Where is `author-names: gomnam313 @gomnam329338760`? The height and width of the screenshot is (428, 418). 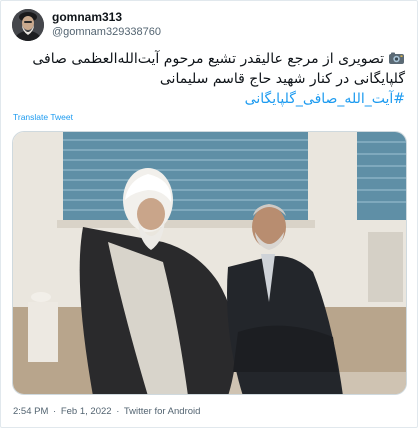
author-names: gomnam313 @gomnam329338760 is located at coordinates (106, 25).